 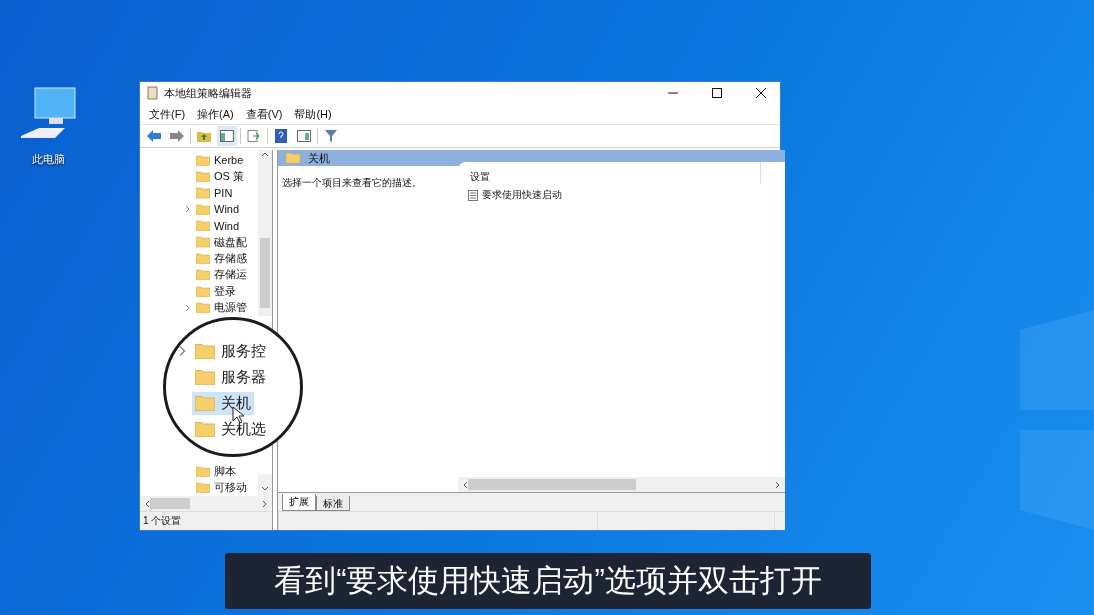 What do you see at coordinates (621, 193) in the screenshot?
I see `setting-row: 要求使用快速启动` at bounding box center [621, 193].